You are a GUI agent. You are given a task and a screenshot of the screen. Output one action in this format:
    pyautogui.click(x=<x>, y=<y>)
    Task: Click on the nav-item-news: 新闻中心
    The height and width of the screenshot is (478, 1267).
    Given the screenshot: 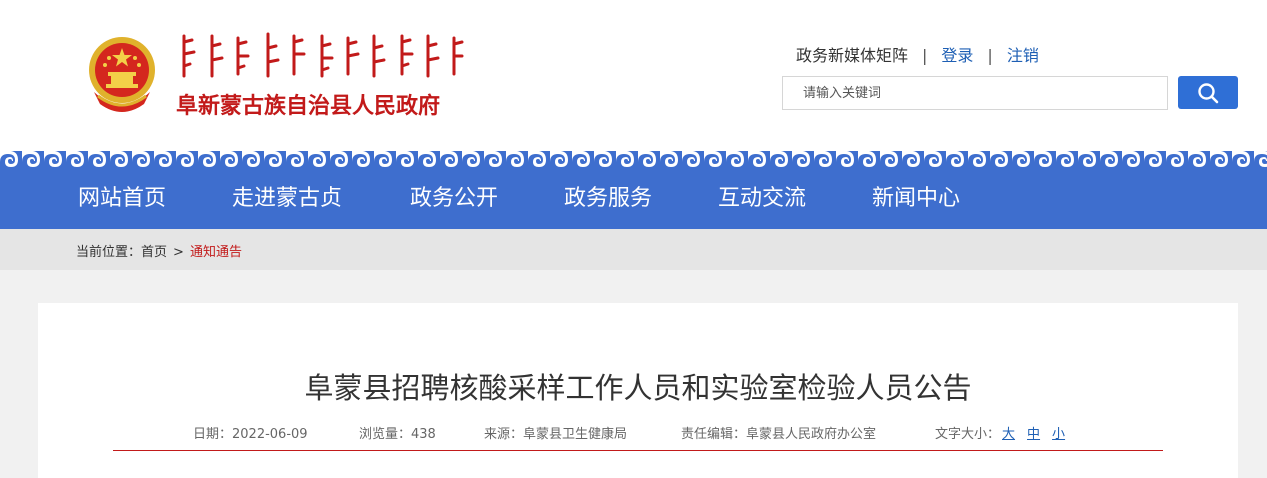 What is the action you would take?
    pyautogui.click(x=916, y=198)
    